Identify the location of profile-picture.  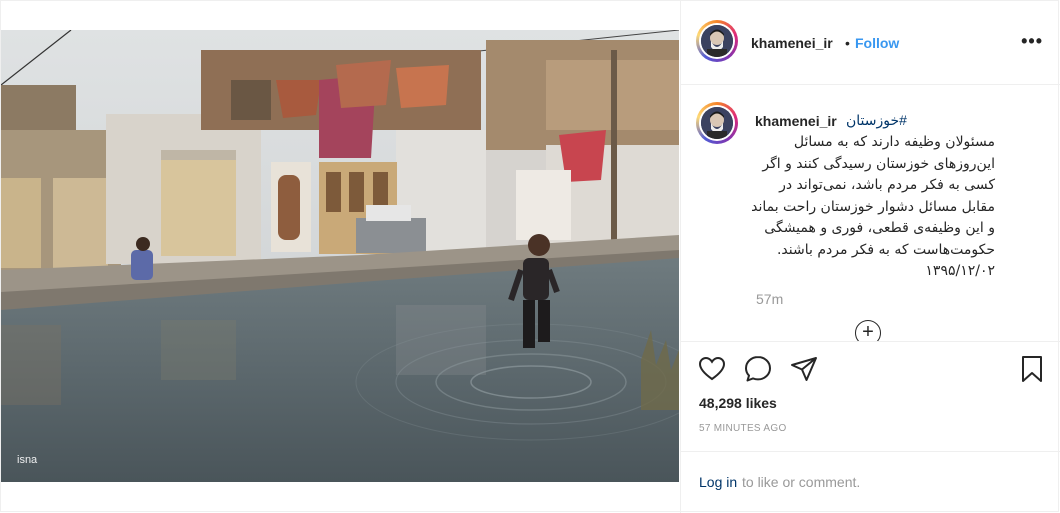
(717, 41).